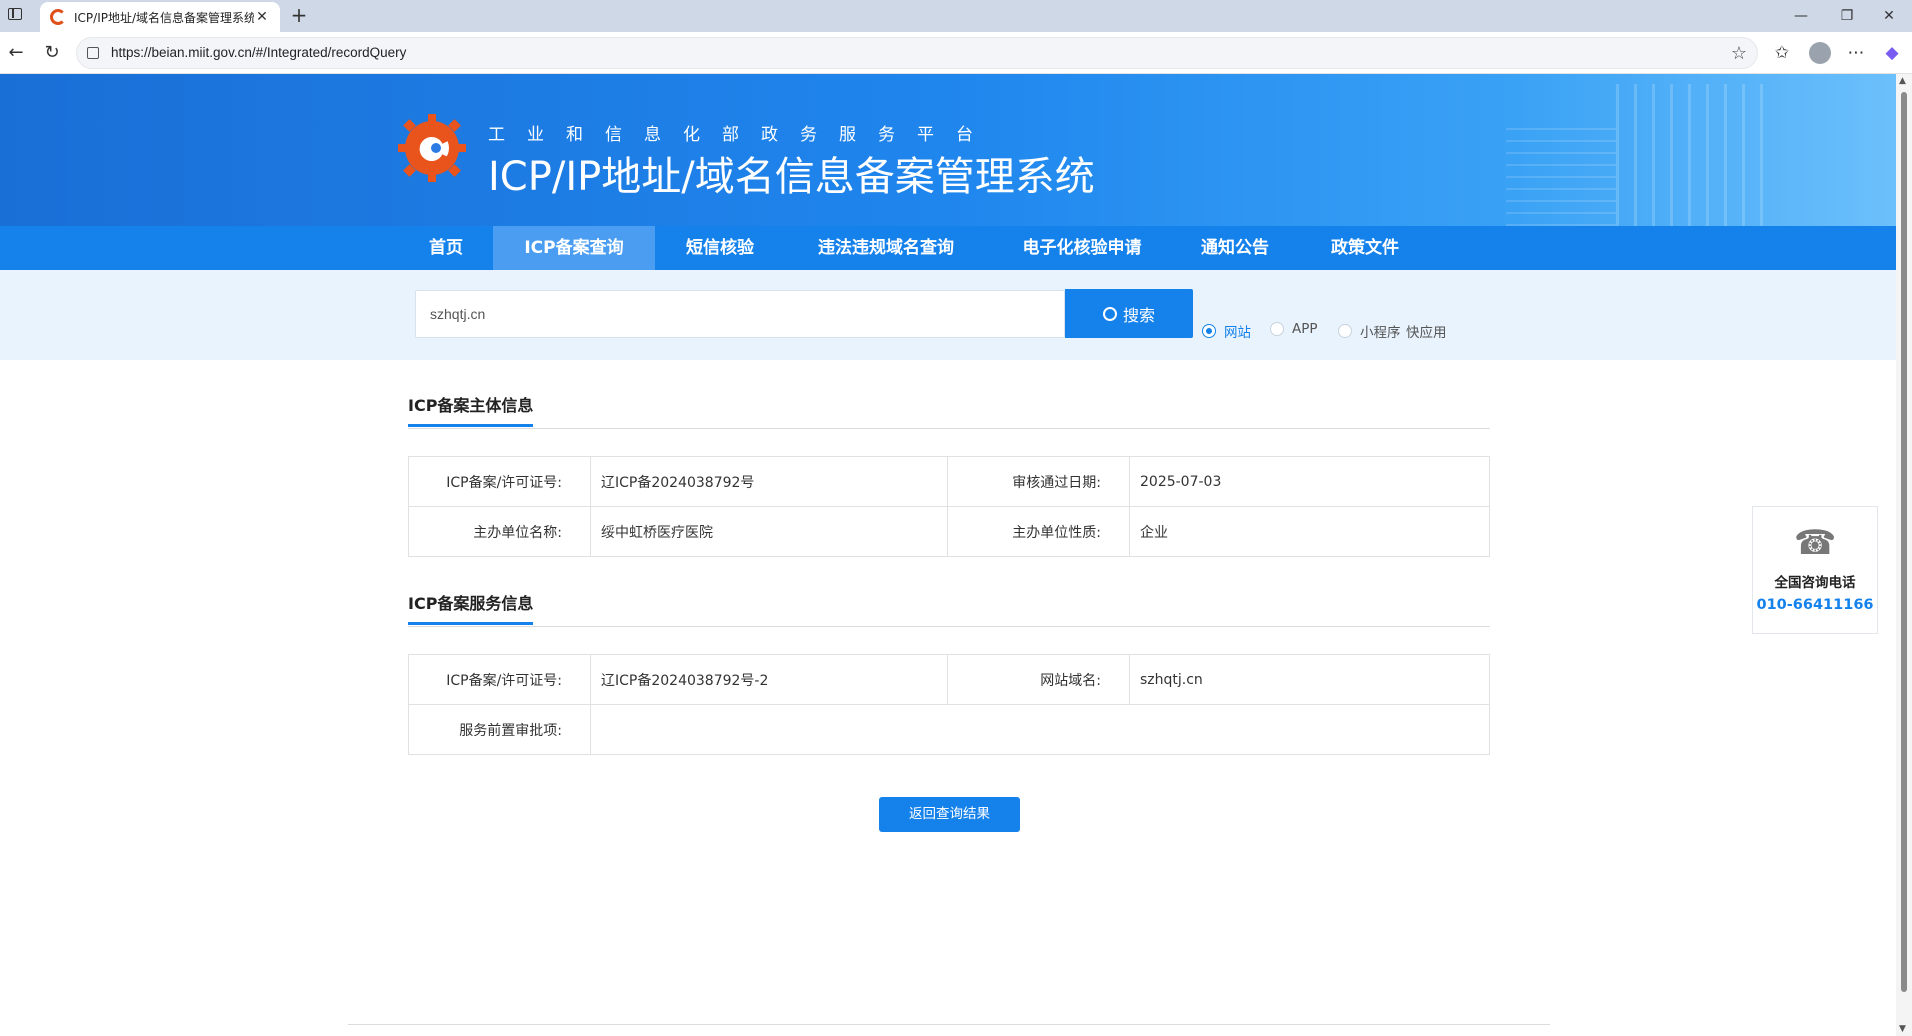 This screenshot has height=1036, width=1912. What do you see at coordinates (1820, 53) in the screenshot?
I see `profile-avatar-icon` at bounding box center [1820, 53].